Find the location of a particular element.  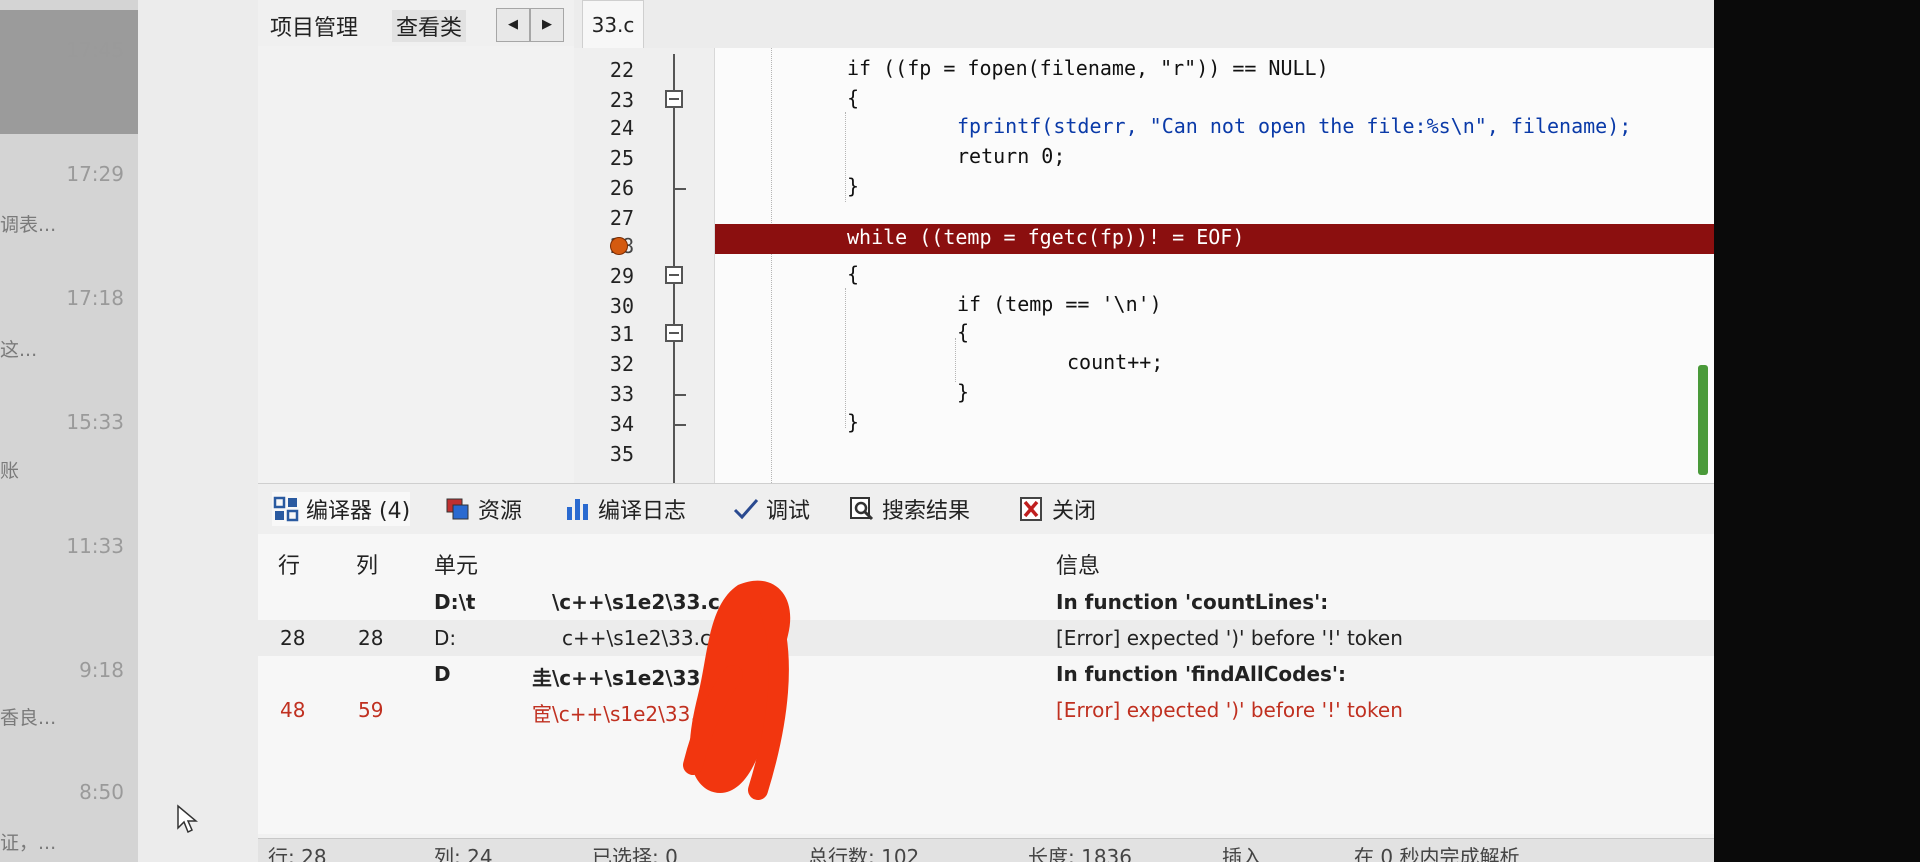

chat-item-selected is located at coordinates (69, 72).